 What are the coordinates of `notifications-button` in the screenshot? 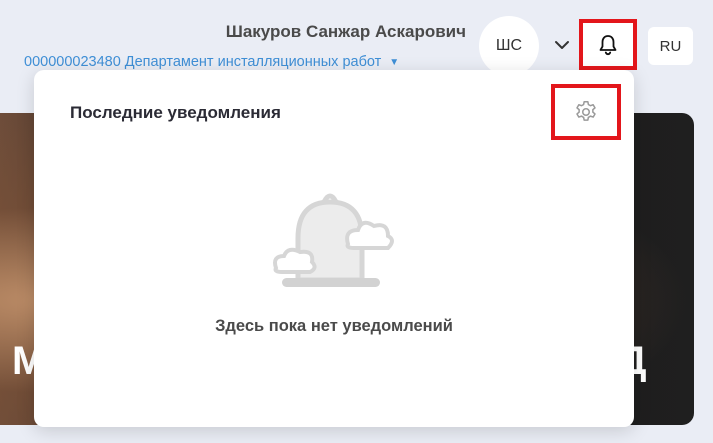 It's located at (608, 44).